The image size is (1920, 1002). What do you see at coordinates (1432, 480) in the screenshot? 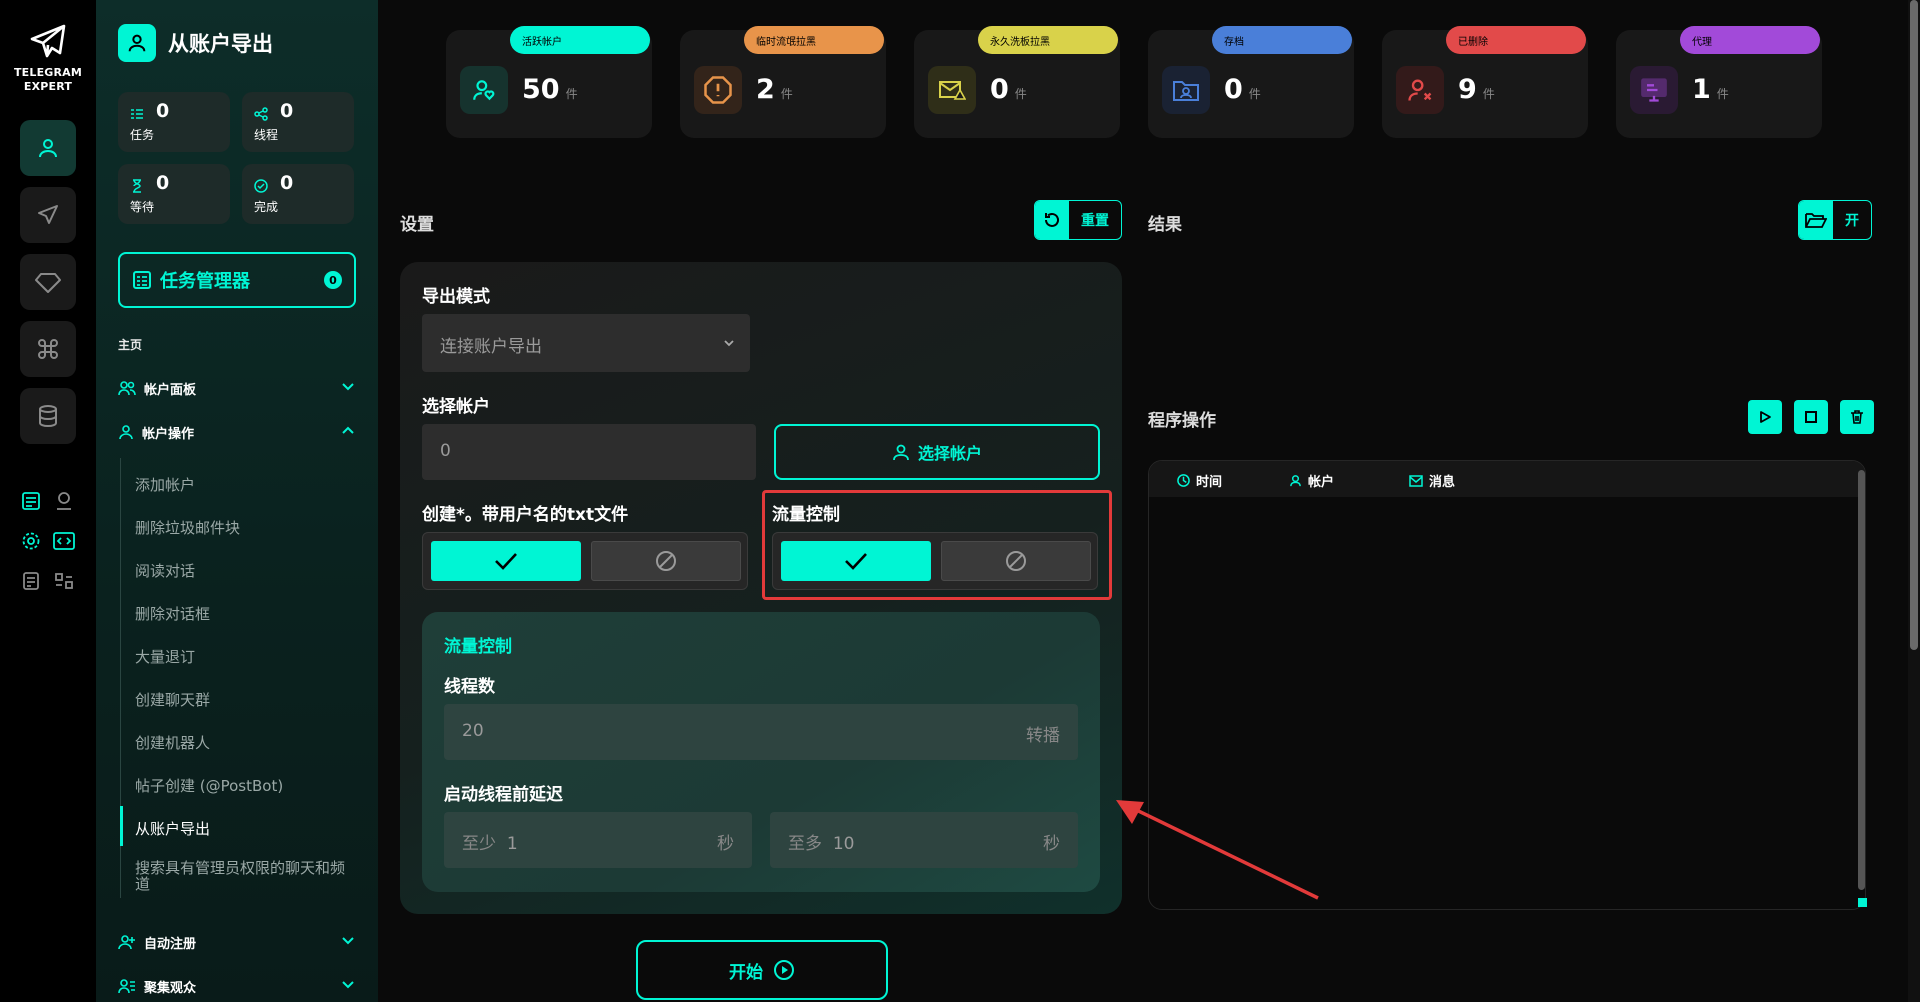
I see `log-col-message: 消息` at bounding box center [1432, 480].